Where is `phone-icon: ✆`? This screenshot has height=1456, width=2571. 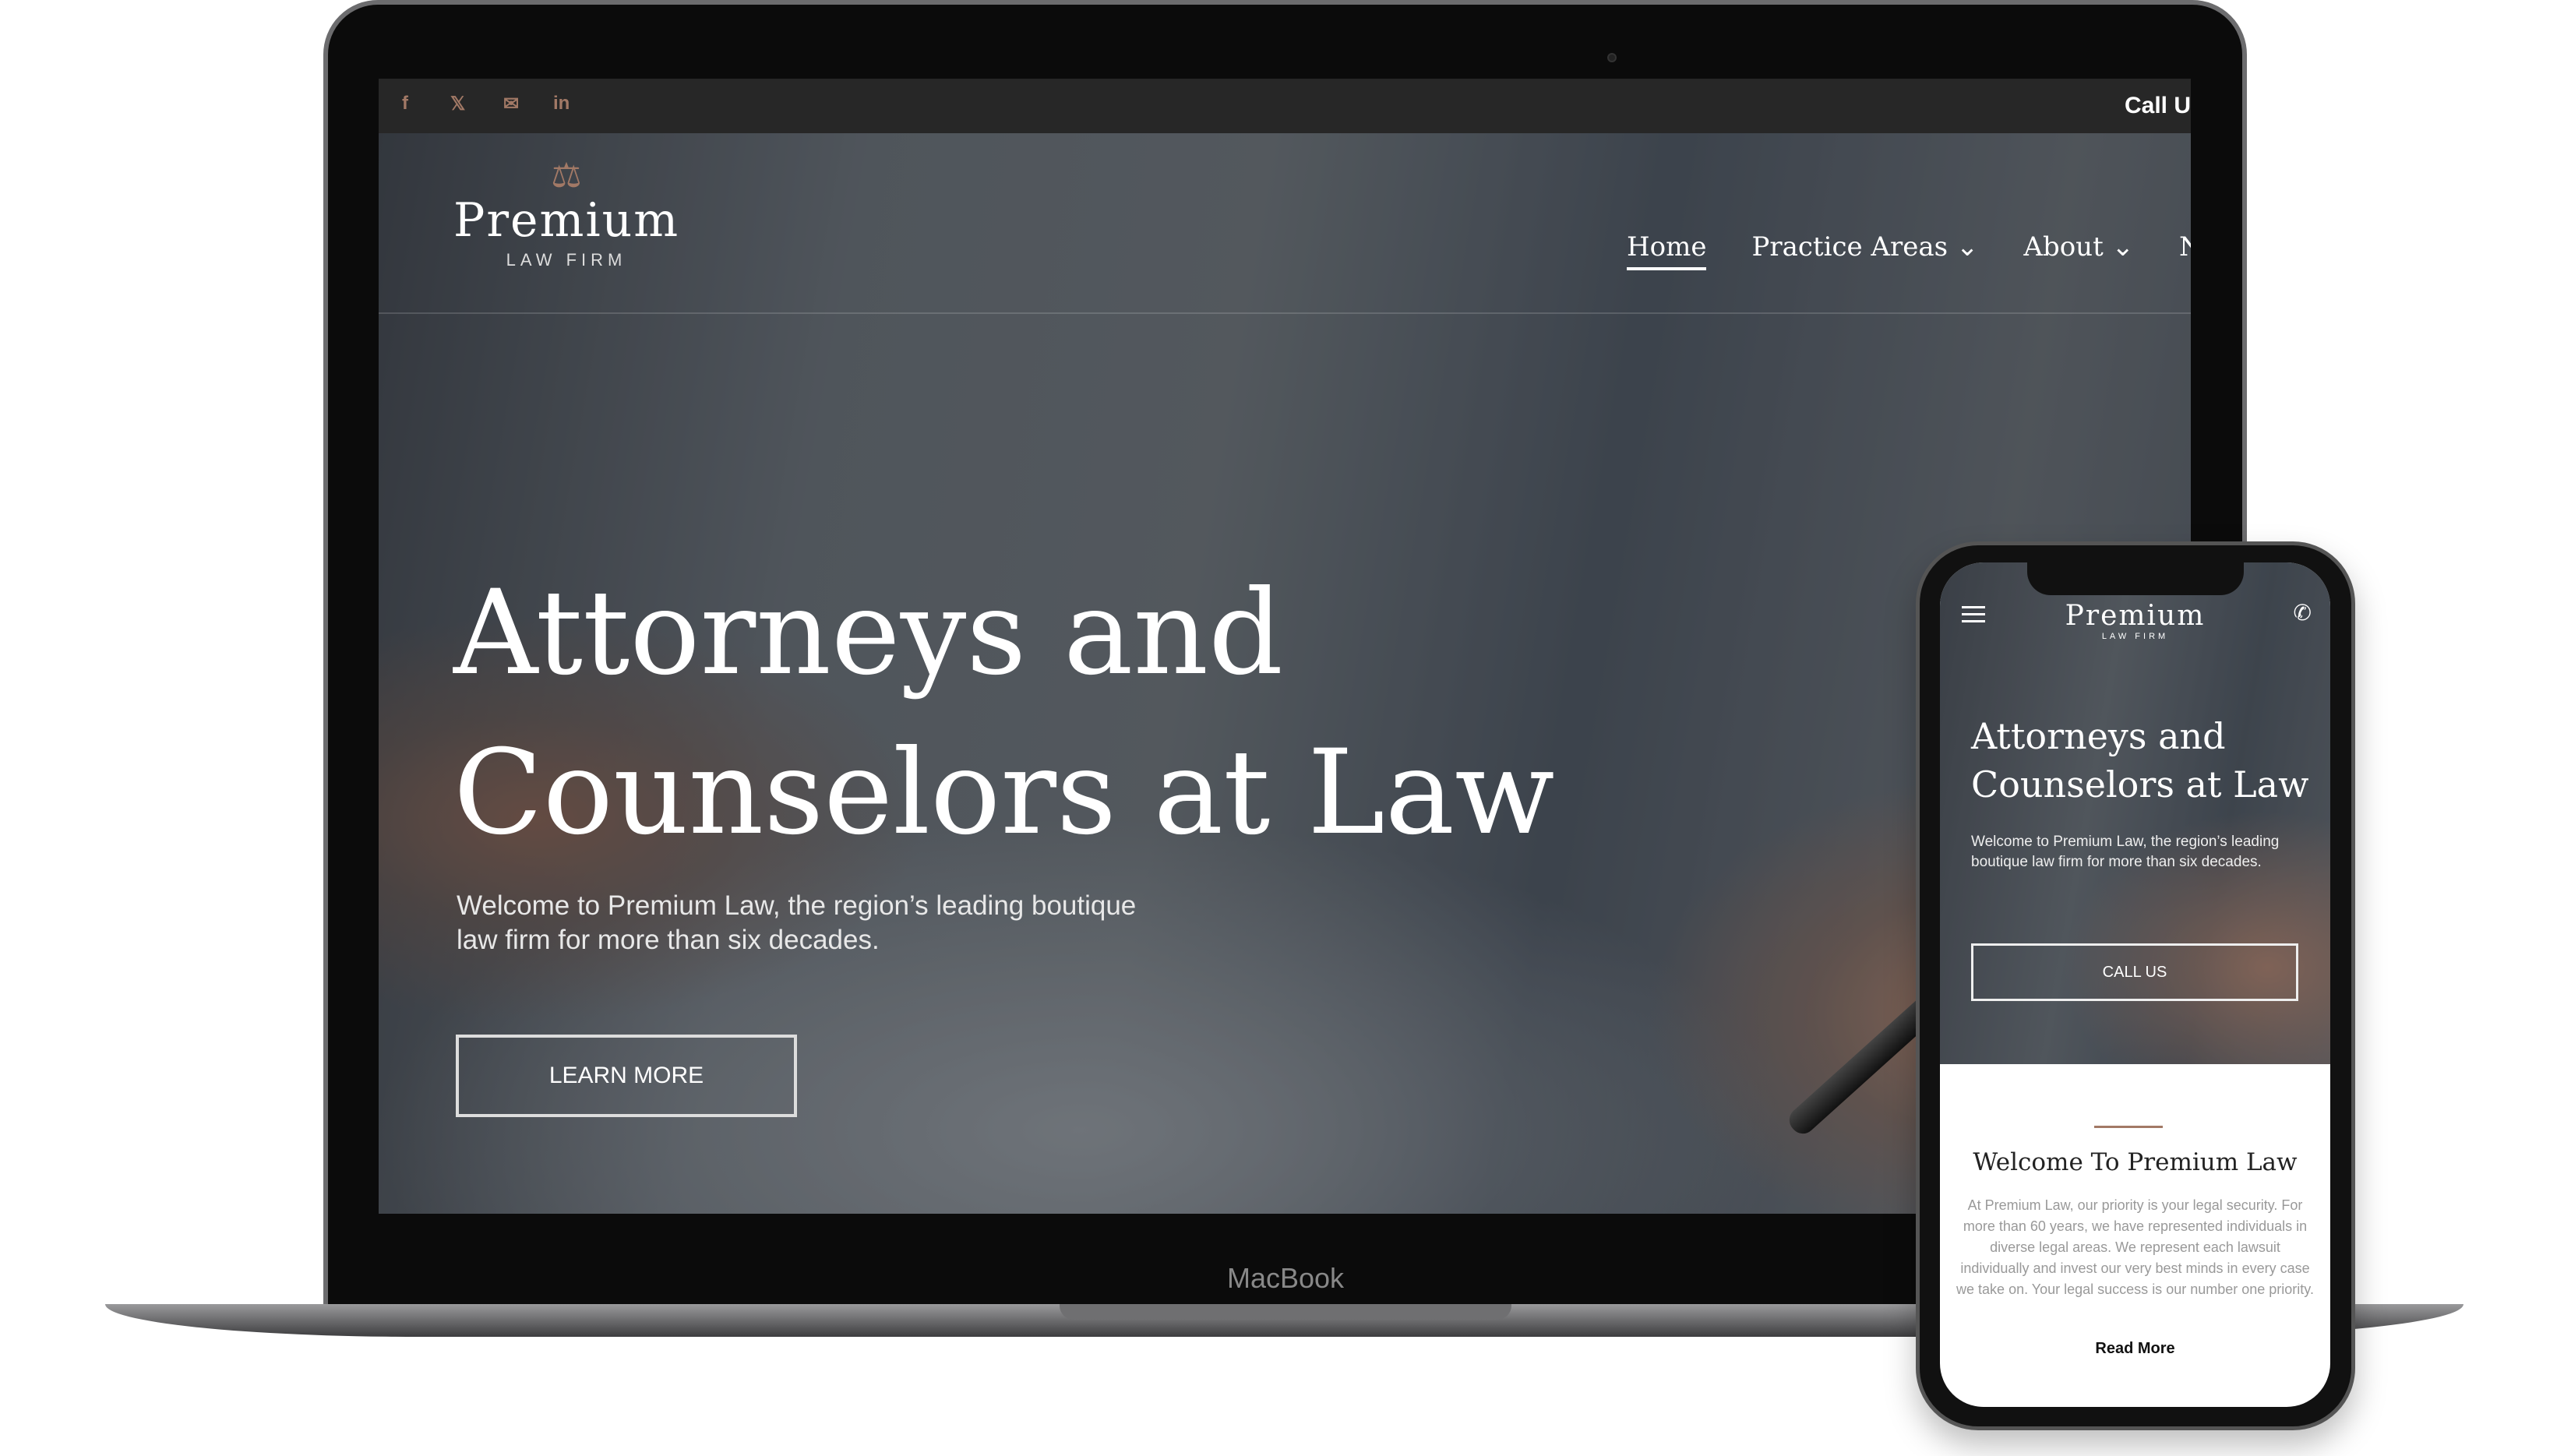
phone-icon: ✆ is located at coordinates (2303, 613).